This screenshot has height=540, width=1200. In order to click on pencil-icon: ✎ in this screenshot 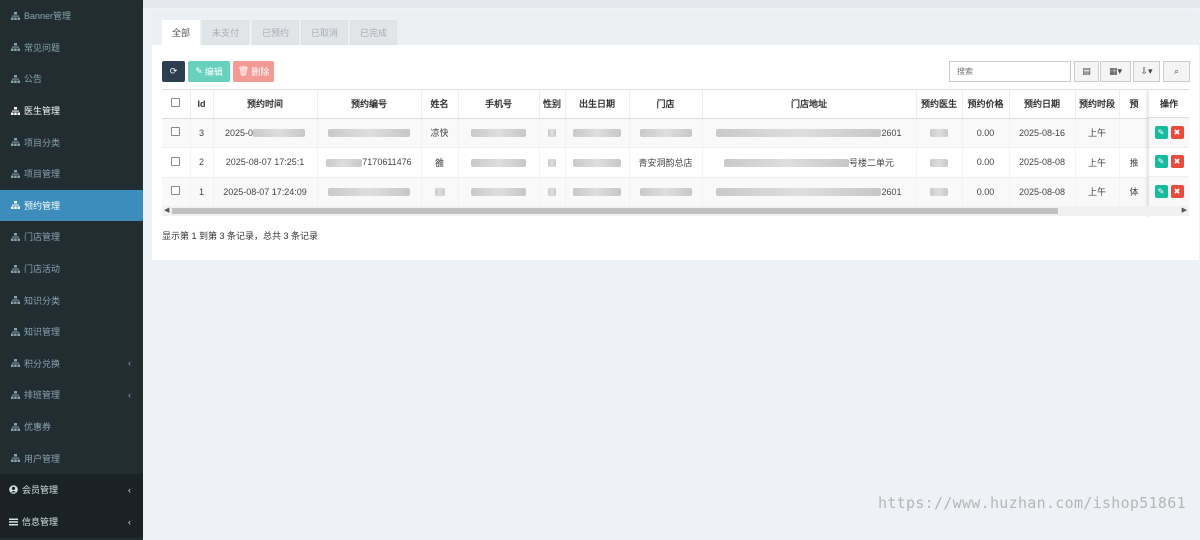, I will do `click(199, 71)`.